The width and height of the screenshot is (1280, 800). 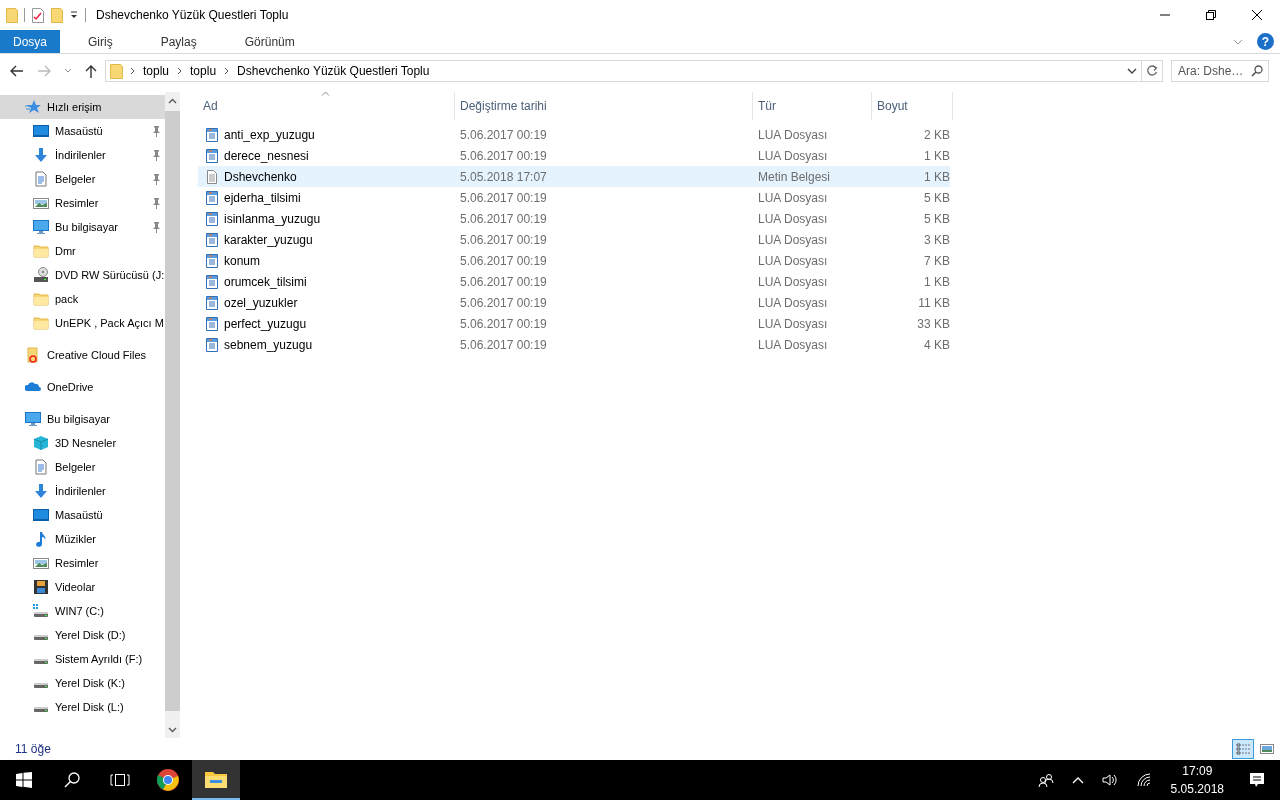 What do you see at coordinates (41, 563) in the screenshot?
I see `picture-icon` at bounding box center [41, 563].